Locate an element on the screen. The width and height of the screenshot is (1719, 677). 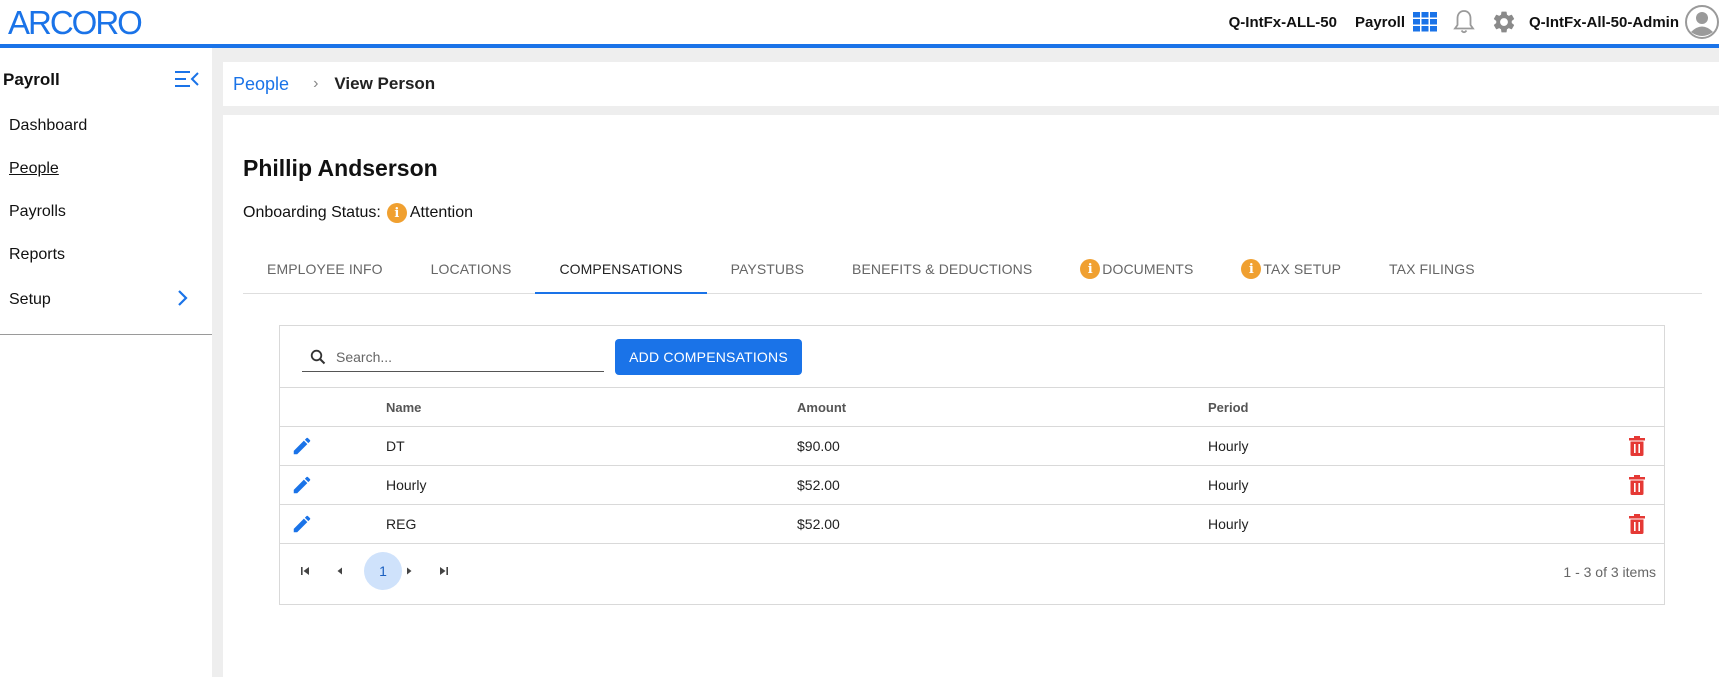
cell-name: DT is located at coordinates (395, 446).